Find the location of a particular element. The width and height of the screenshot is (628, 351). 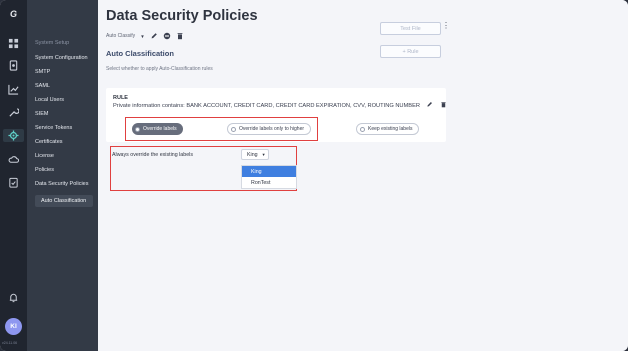

override-labels-text: Override labels is located at coordinates (160, 129).